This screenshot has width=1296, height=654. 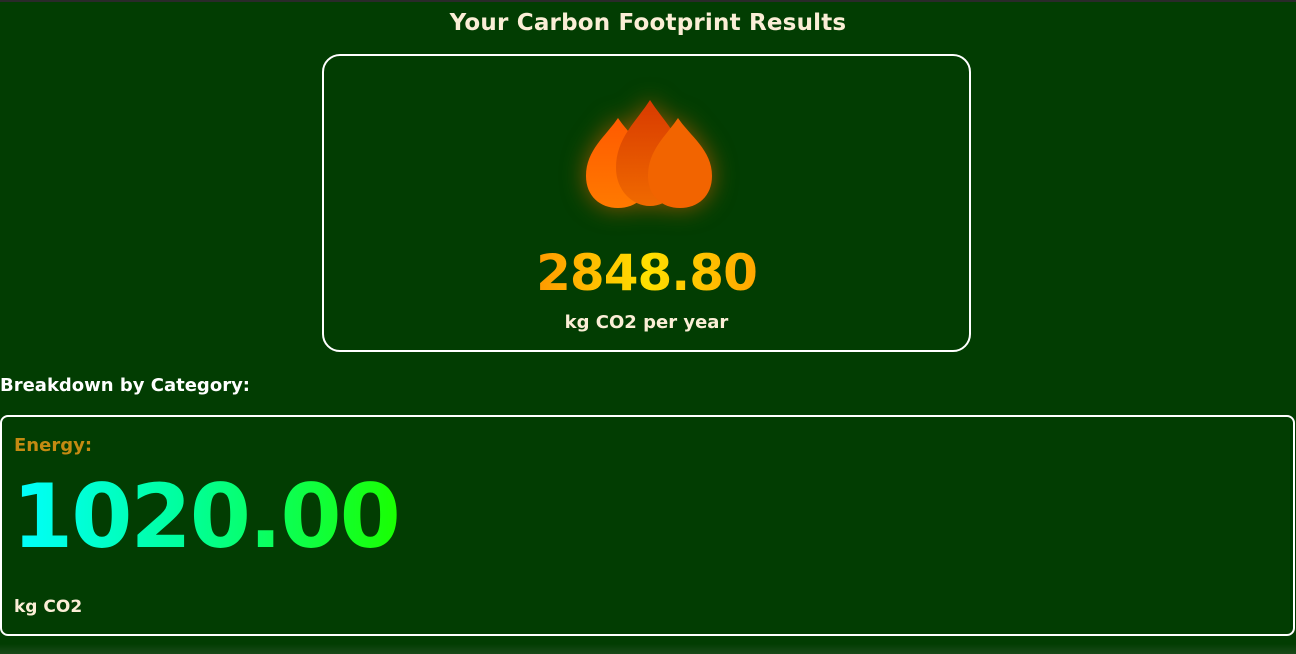 I want to click on bottom-edge, so click(x=648, y=649).